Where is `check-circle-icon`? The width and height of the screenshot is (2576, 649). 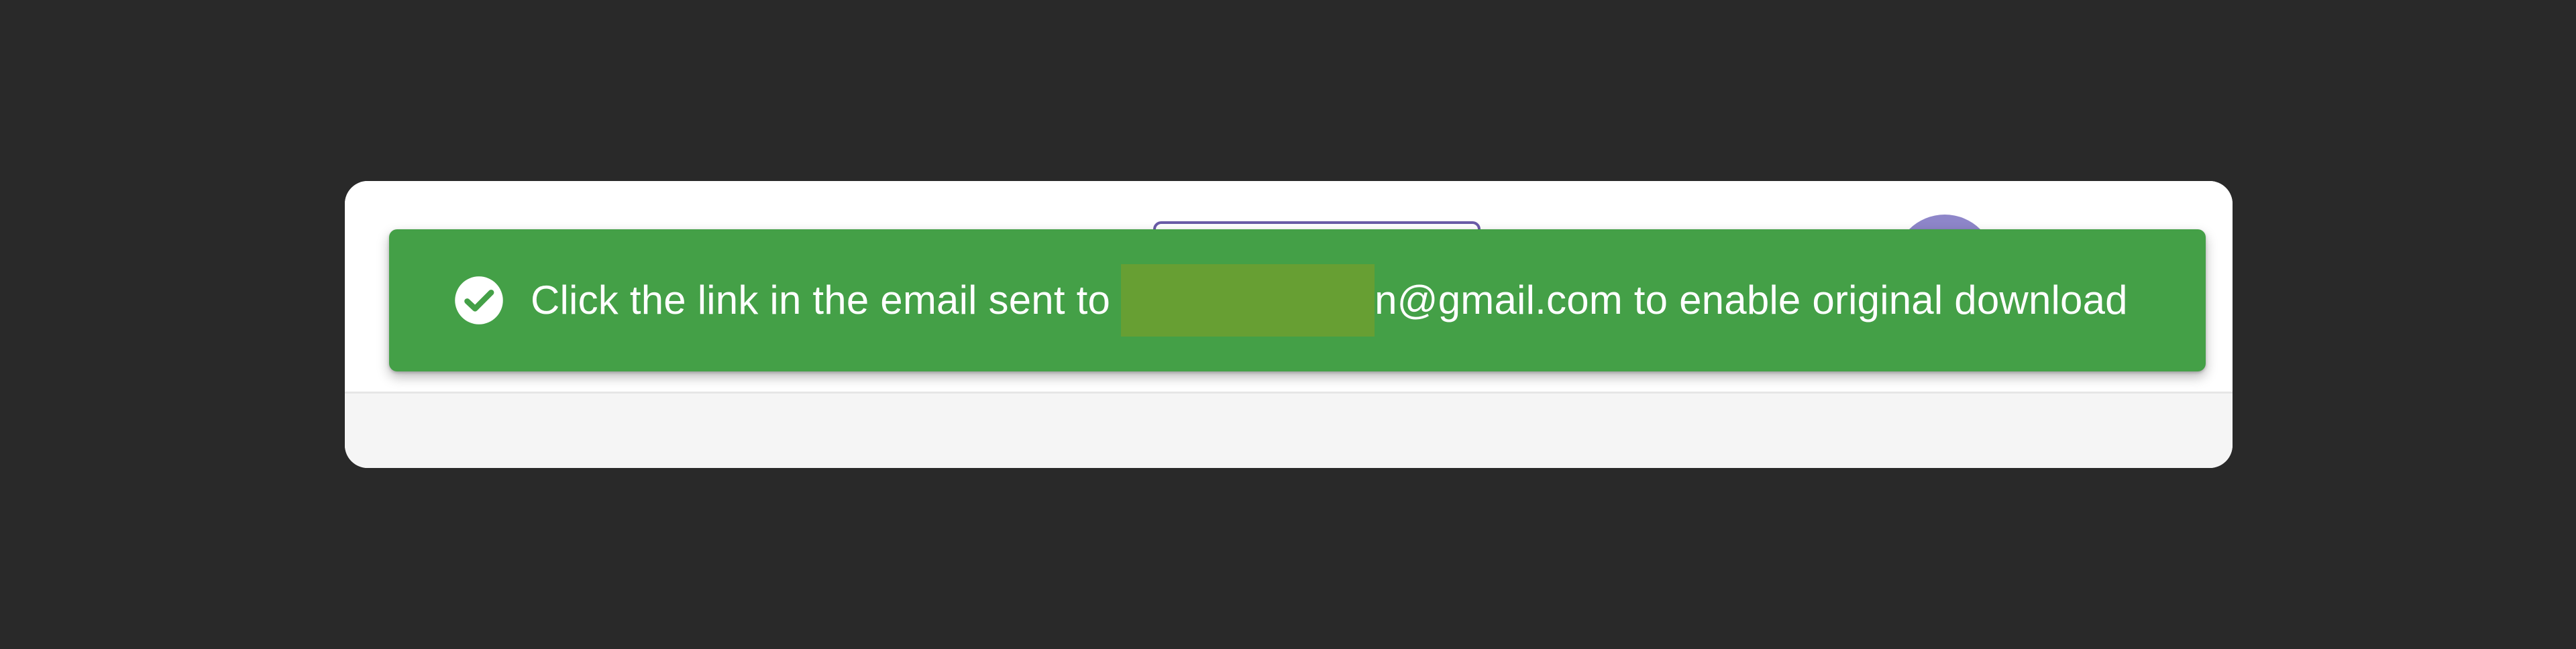
check-circle-icon is located at coordinates (479, 300).